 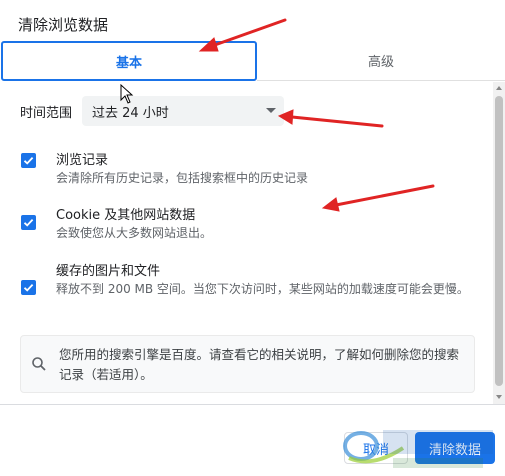 I want to click on time-range-row: 时间范围, so click(x=50, y=111).